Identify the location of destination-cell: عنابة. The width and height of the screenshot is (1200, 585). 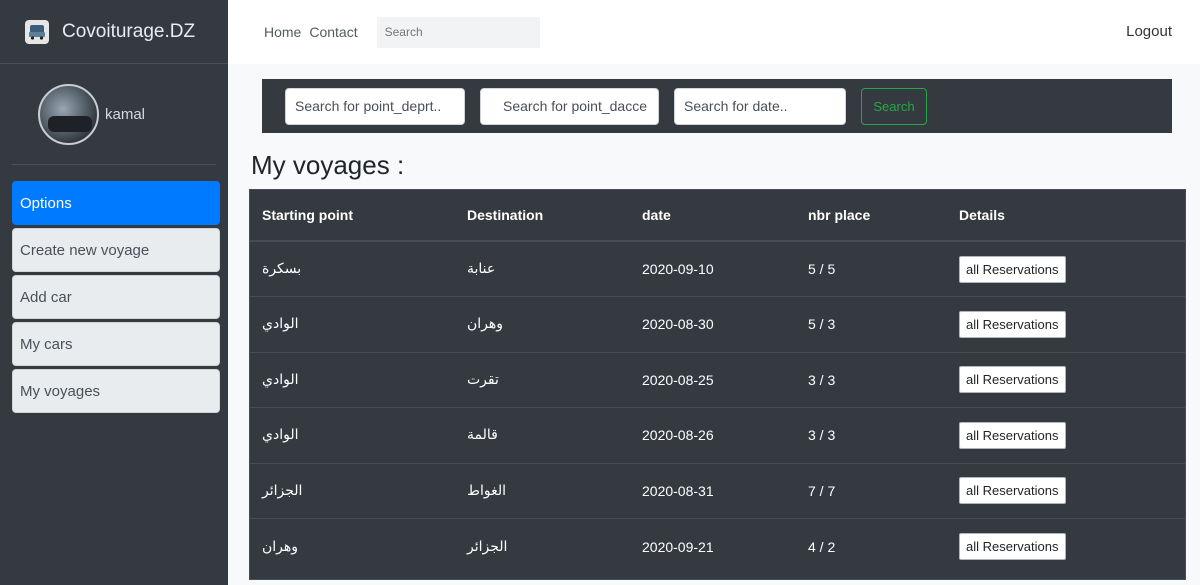
(542, 268).